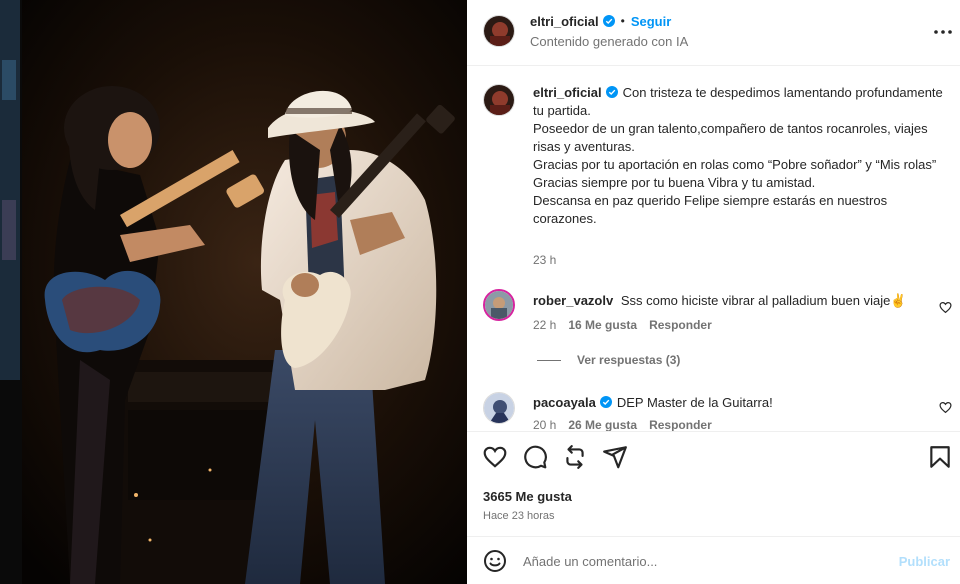  Describe the element at coordinates (615, 457) in the screenshot. I see `share-icon` at that location.